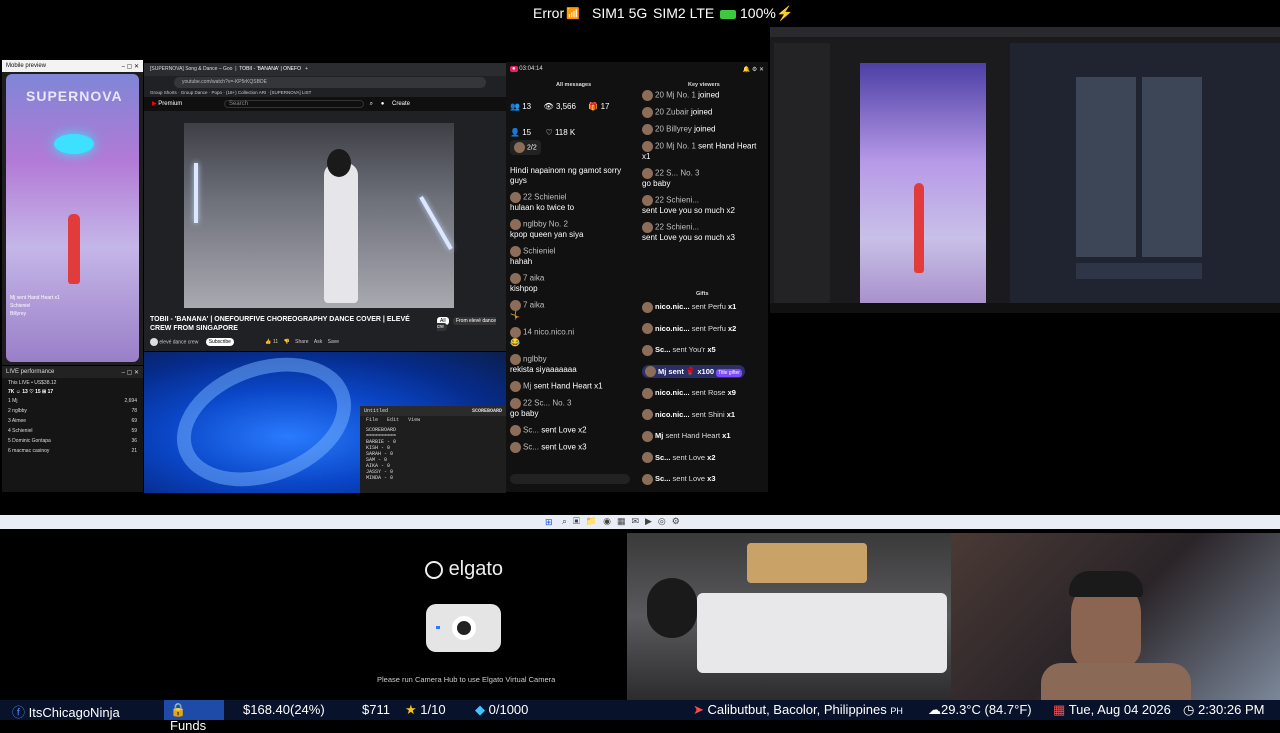  What do you see at coordinates (624, 521) in the screenshot?
I see `taskbar-apps: ⌕▣📁◉▦✉▶◎⚙` at bounding box center [624, 521].